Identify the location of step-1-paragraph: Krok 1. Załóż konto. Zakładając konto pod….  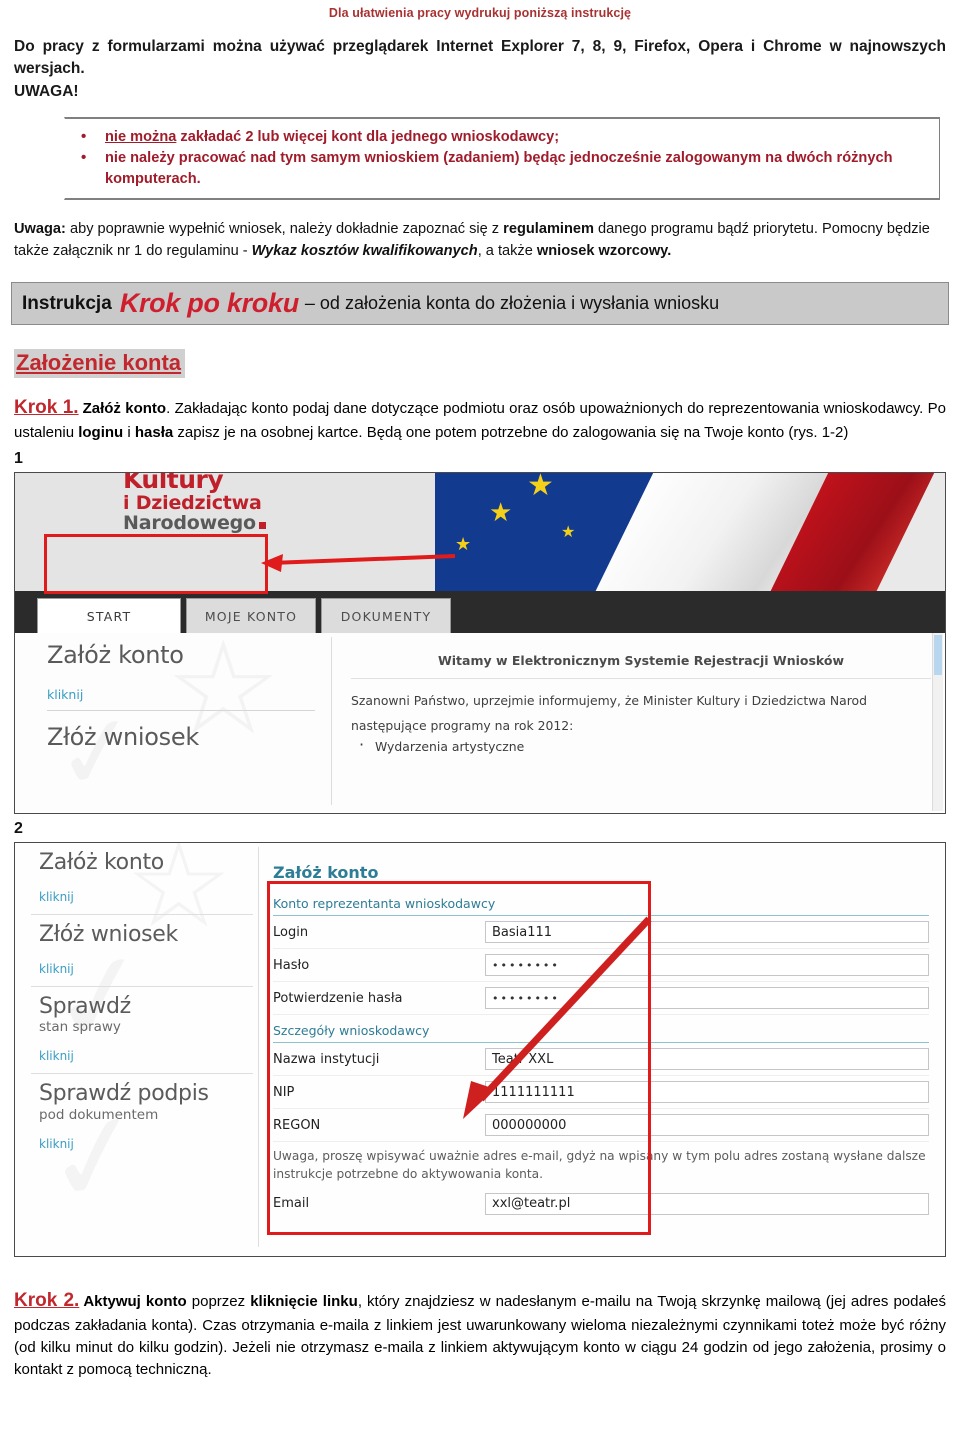
(480, 419).